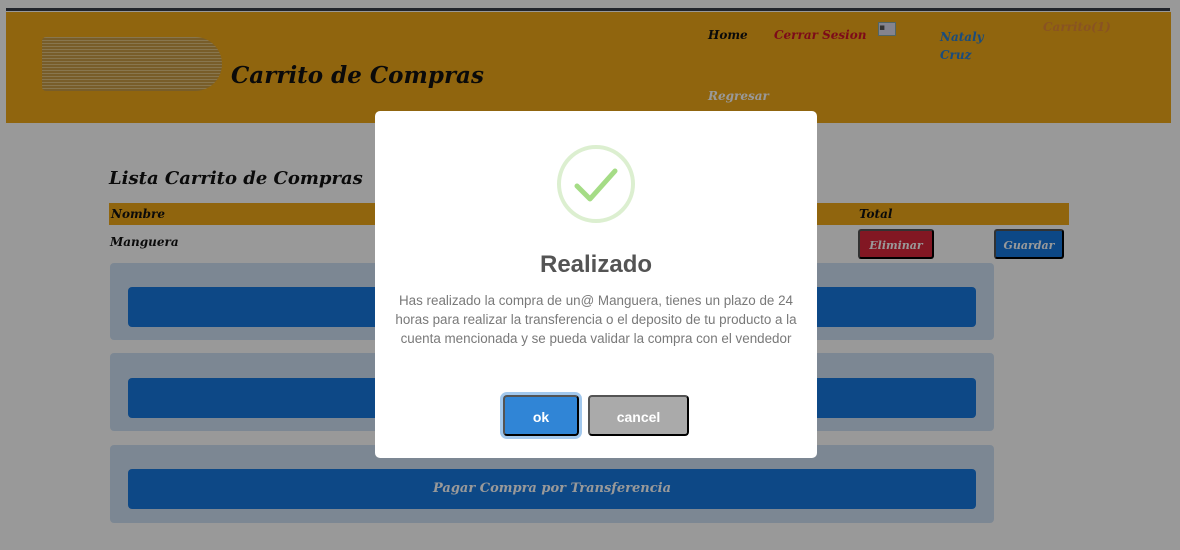 The height and width of the screenshot is (550, 1180). What do you see at coordinates (638, 415) in the screenshot?
I see `cancel-button: cancel` at bounding box center [638, 415].